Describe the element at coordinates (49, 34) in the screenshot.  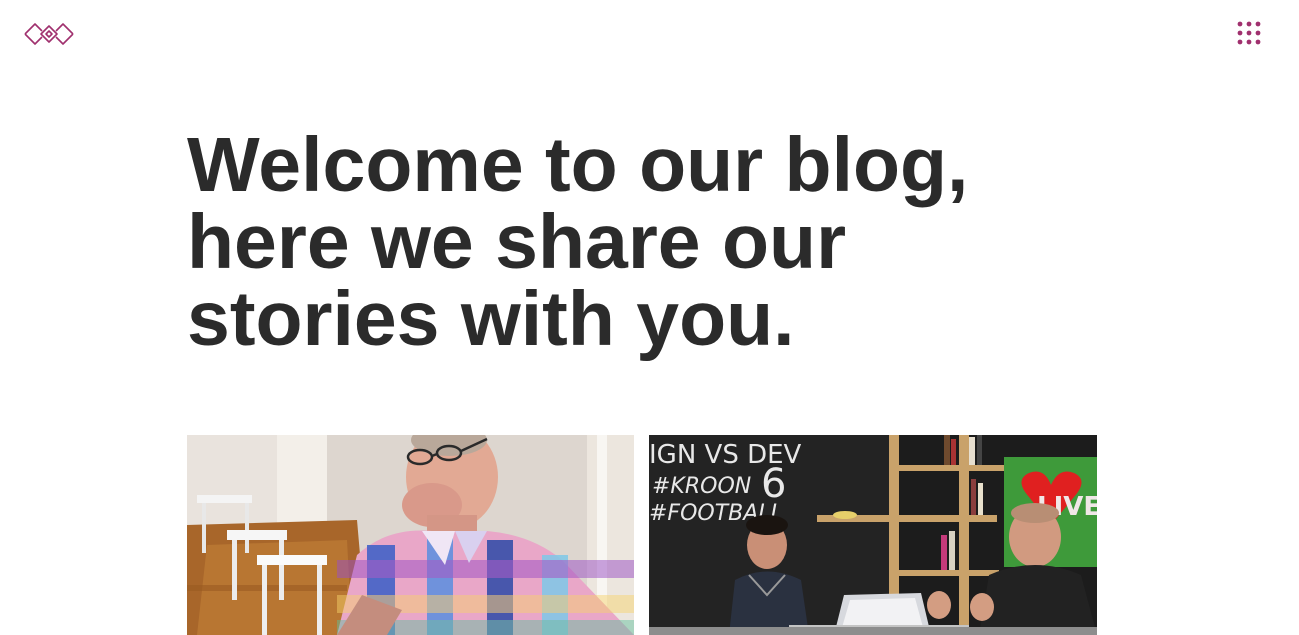
I see `logo-icon` at that location.